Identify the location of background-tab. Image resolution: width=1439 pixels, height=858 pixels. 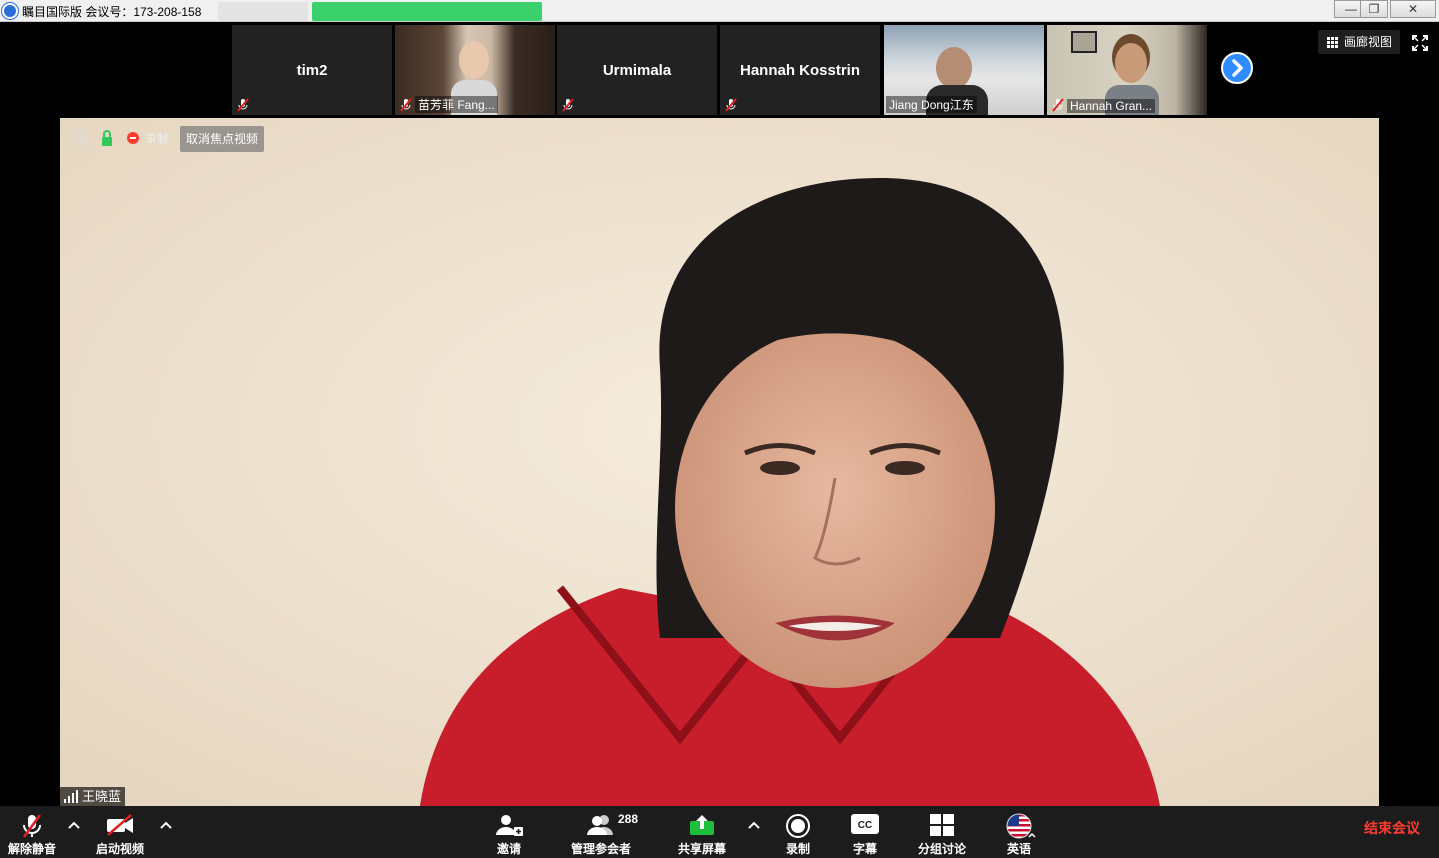
(263, 11).